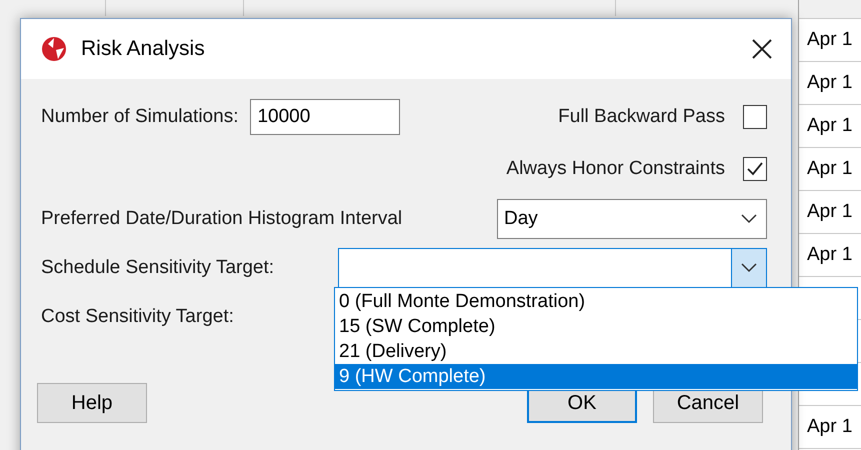 The width and height of the screenshot is (861, 450). I want to click on column-header, so click(830, 9).